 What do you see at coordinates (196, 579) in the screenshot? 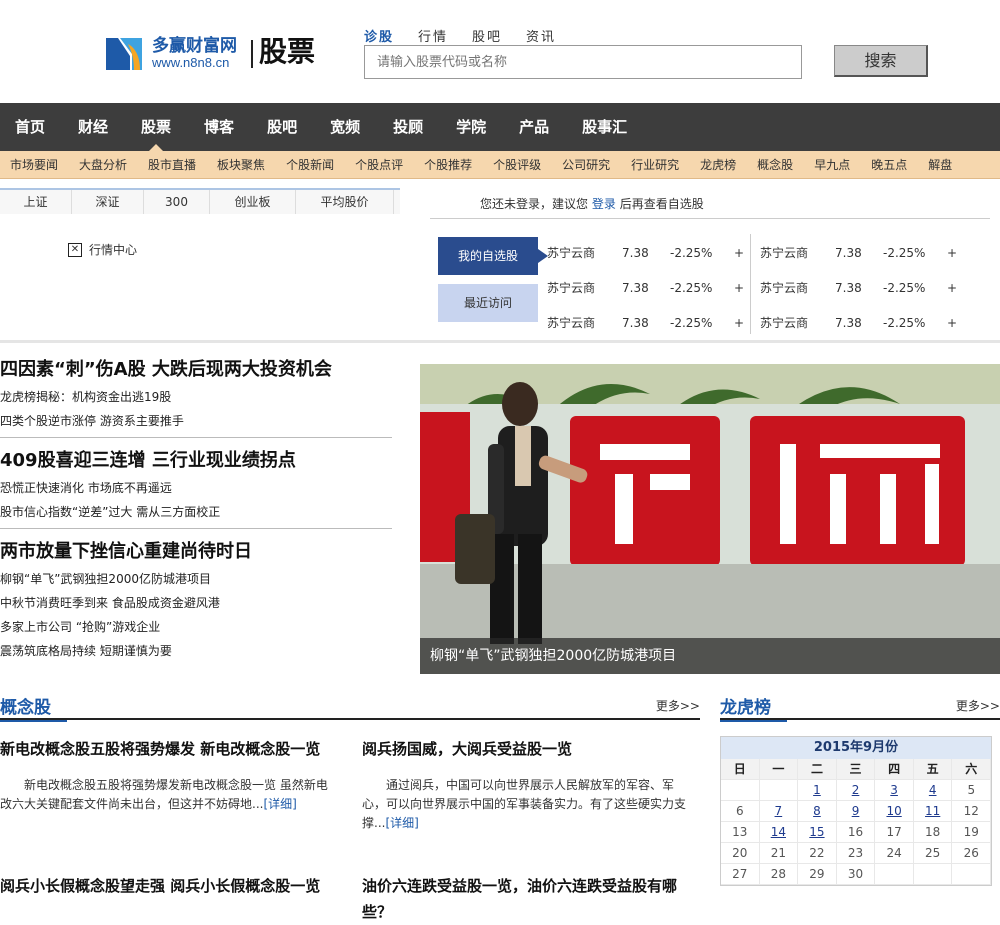
I see `news-link: 柳钢“单飞”武钢独担2000亿防城港项目` at bounding box center [196, 579].